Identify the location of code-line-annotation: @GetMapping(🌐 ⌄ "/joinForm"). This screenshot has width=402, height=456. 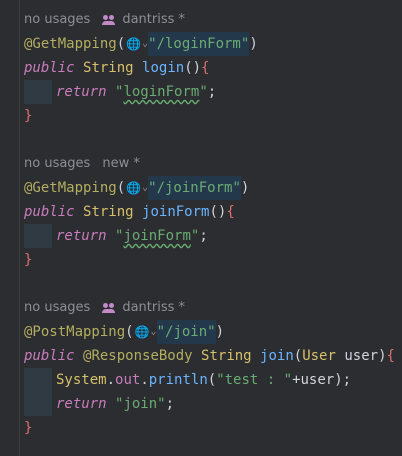
(213, 188).